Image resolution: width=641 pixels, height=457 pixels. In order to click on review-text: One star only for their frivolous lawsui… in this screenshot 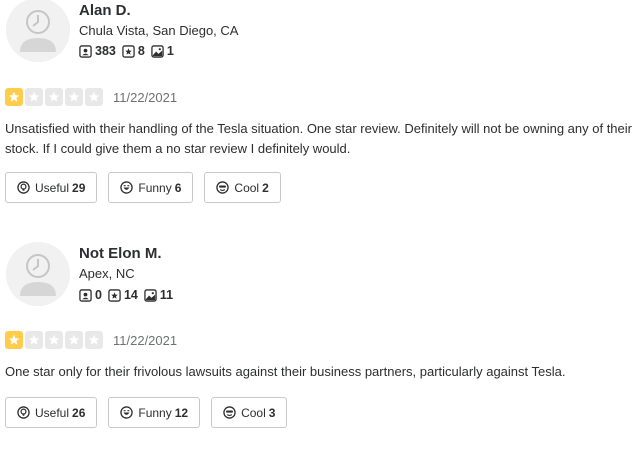, I will do `click(285, 371)`.